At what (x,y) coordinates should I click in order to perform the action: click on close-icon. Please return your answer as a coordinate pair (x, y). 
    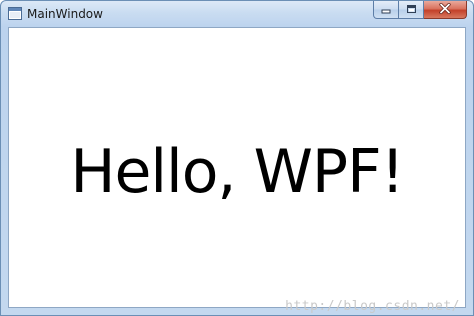
    Looking at the image, I should click on (445, 10).